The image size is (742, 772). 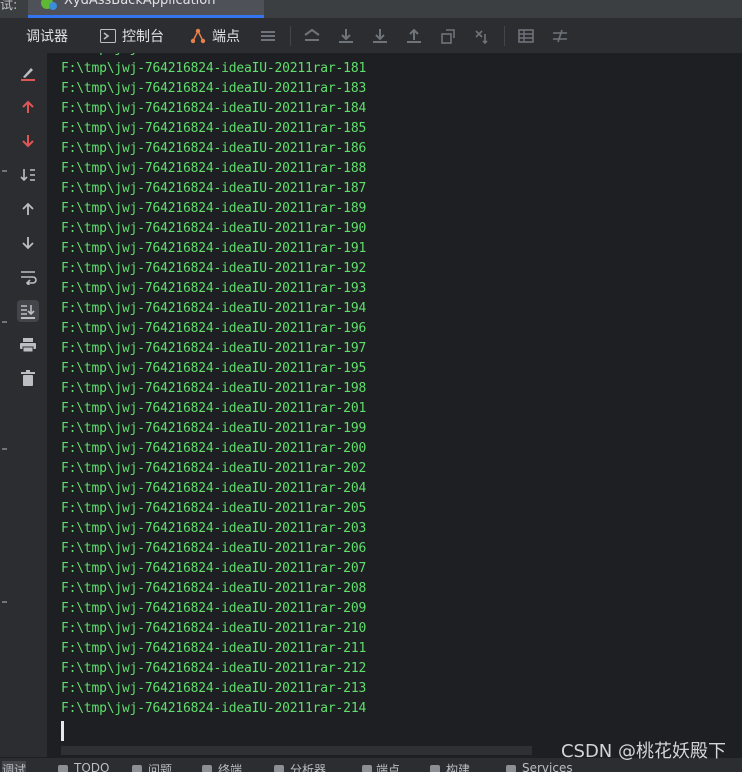 I want to click on console-line: F:\tmp\jwj-764216824-ideaIU-20211rar-193, so click(x=214, y=288).